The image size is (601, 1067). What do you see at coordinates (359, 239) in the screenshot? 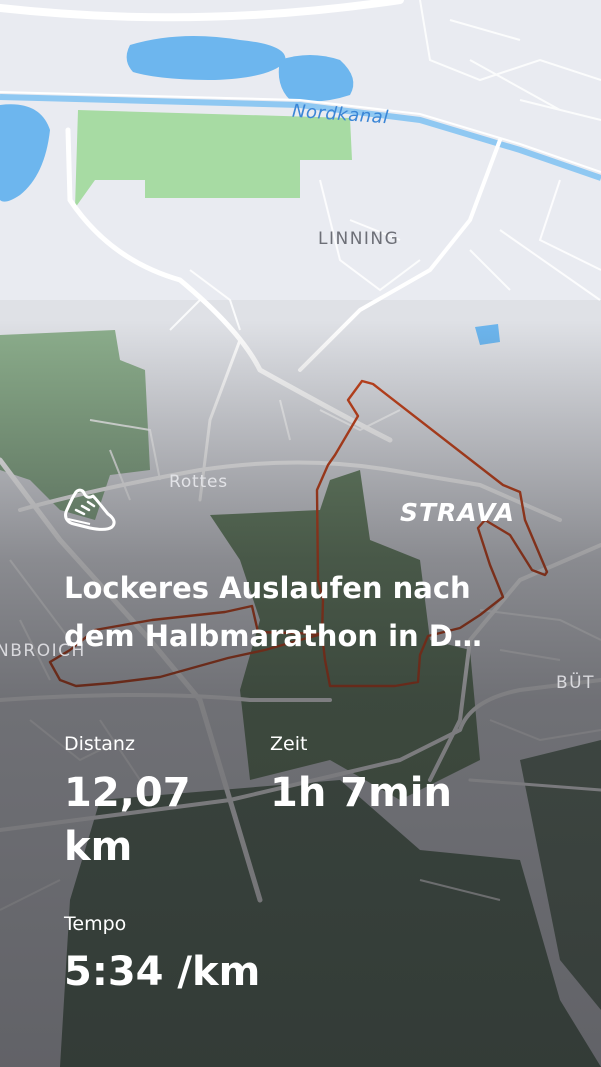
I see `map-label-linning: LINNING` at bounding box center [359, 239].